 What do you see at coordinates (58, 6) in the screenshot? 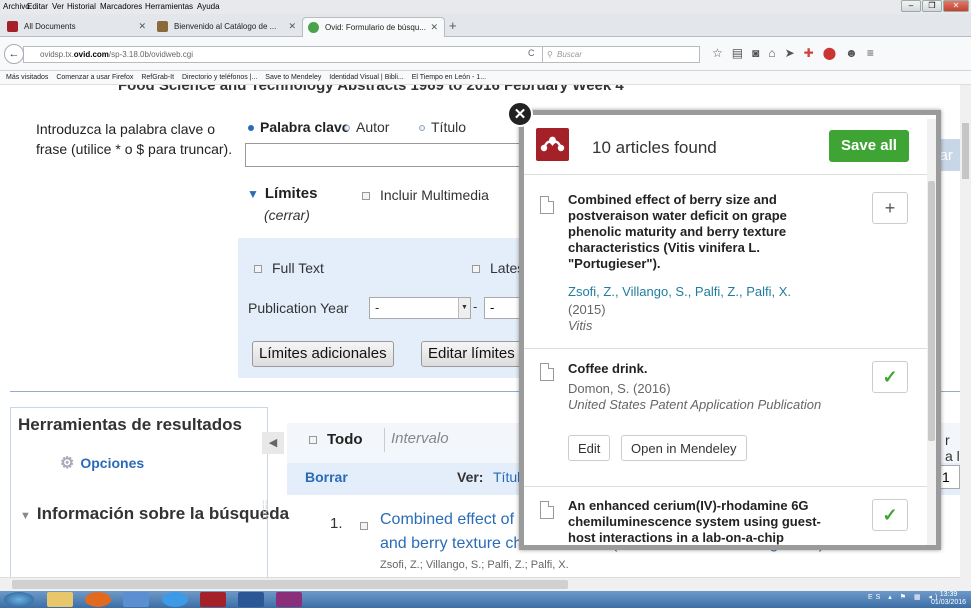
I see `menu-ver: Ver` at bounding box center [58, 6].